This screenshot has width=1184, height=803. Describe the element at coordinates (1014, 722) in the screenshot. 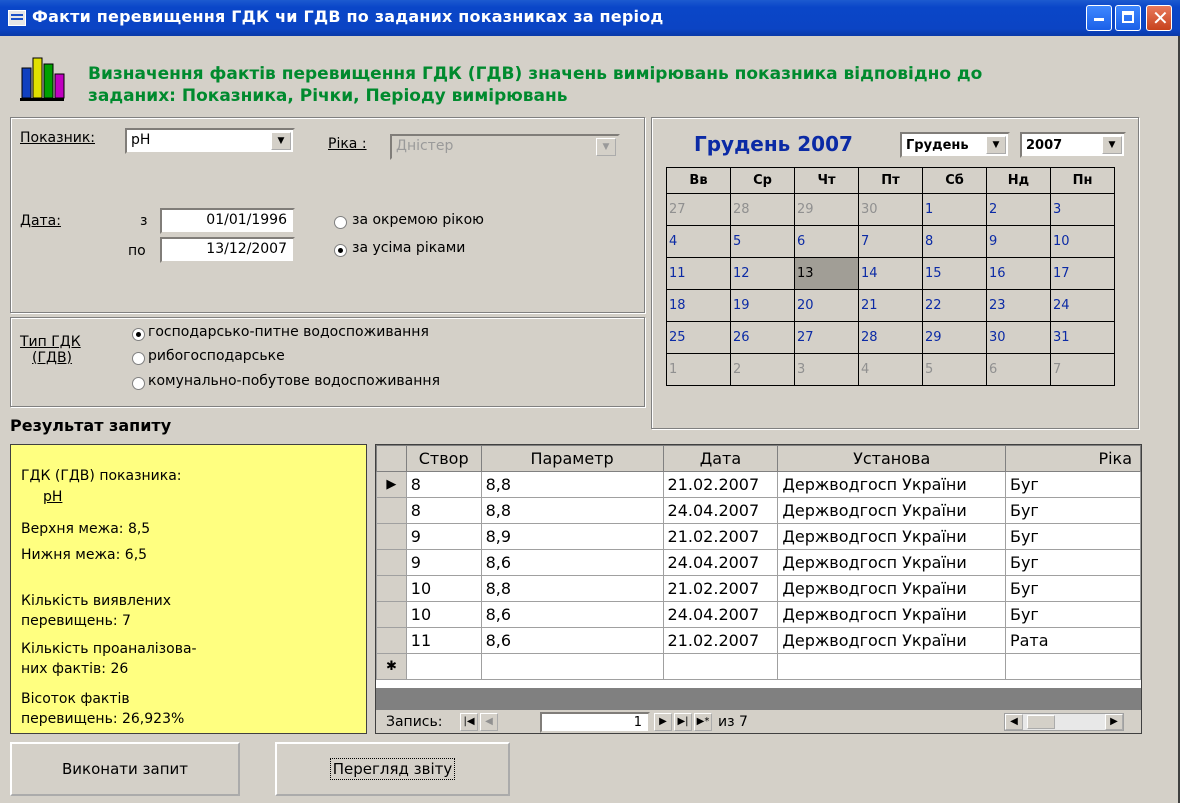

I see `scroll-left-button: ◀` at that location.